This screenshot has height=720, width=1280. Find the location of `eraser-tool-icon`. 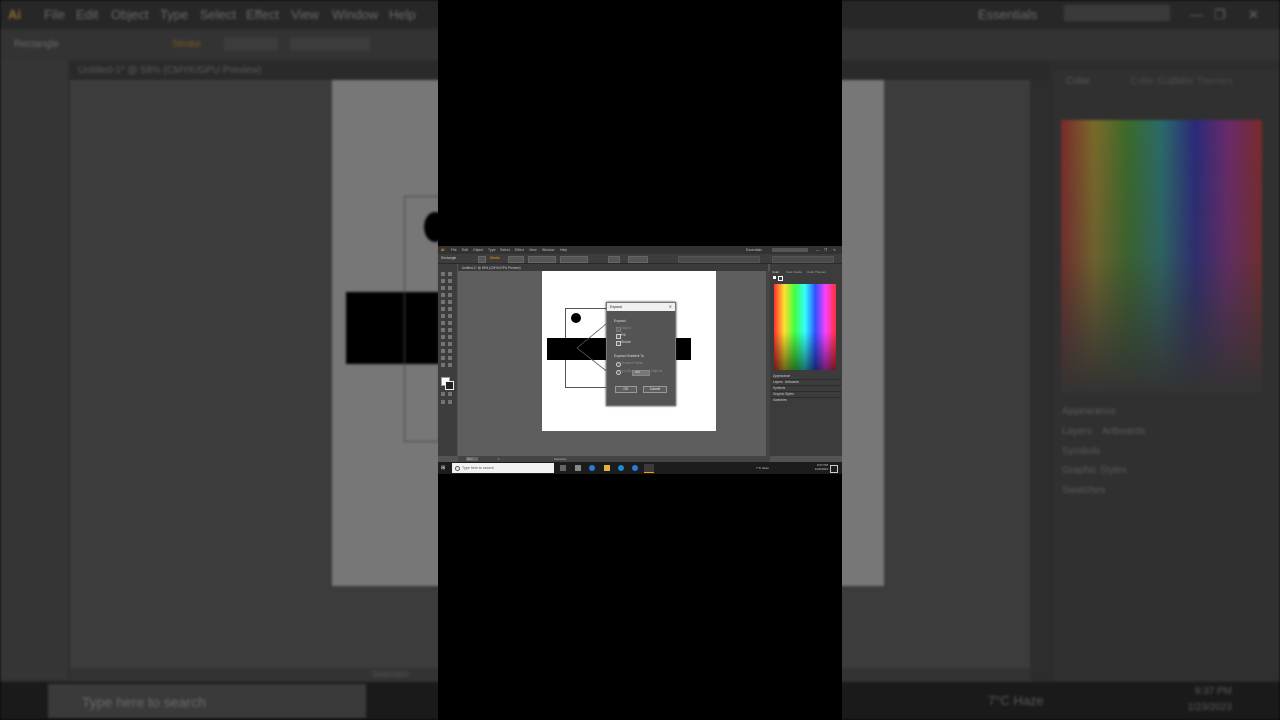

eraser-tool-icon is located at coordinates (450, 309).